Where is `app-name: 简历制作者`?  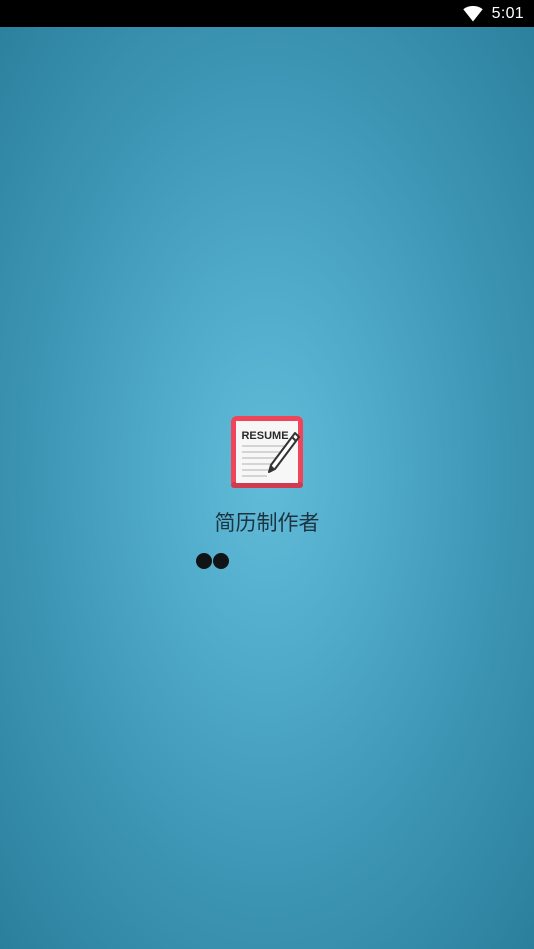 app-name: 简历制作者 is located at coordinates (267, 523).